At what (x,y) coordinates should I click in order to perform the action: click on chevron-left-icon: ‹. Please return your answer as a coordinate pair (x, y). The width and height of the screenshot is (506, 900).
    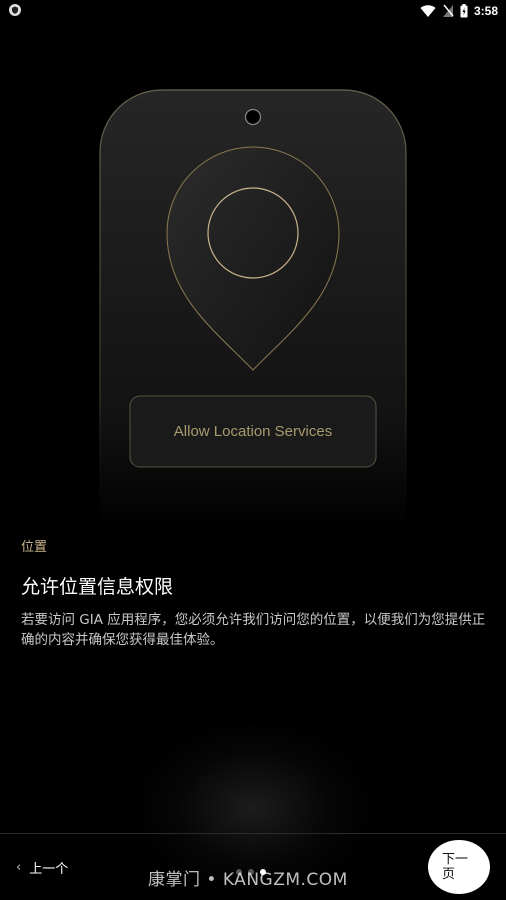
    Looking at the image, I should click on (19, 867).